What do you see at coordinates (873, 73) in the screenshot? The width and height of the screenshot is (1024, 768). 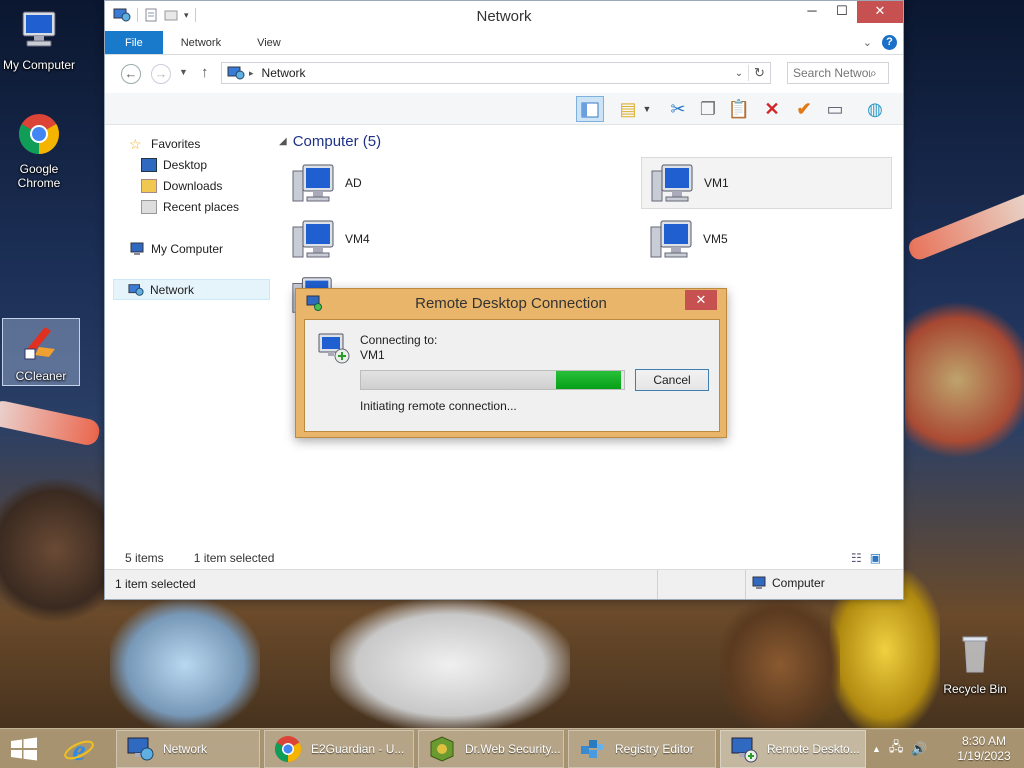 I see `search-icon: ⌕` at bounding box center [873, 73].